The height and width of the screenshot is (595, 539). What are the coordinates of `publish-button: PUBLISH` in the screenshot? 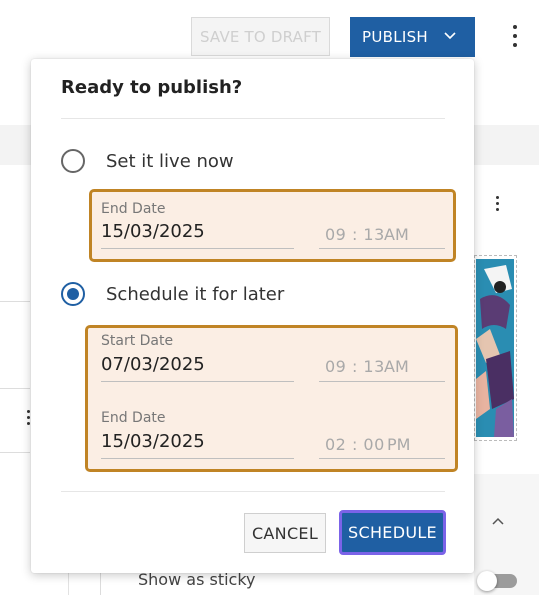 It's located at (412, 37).